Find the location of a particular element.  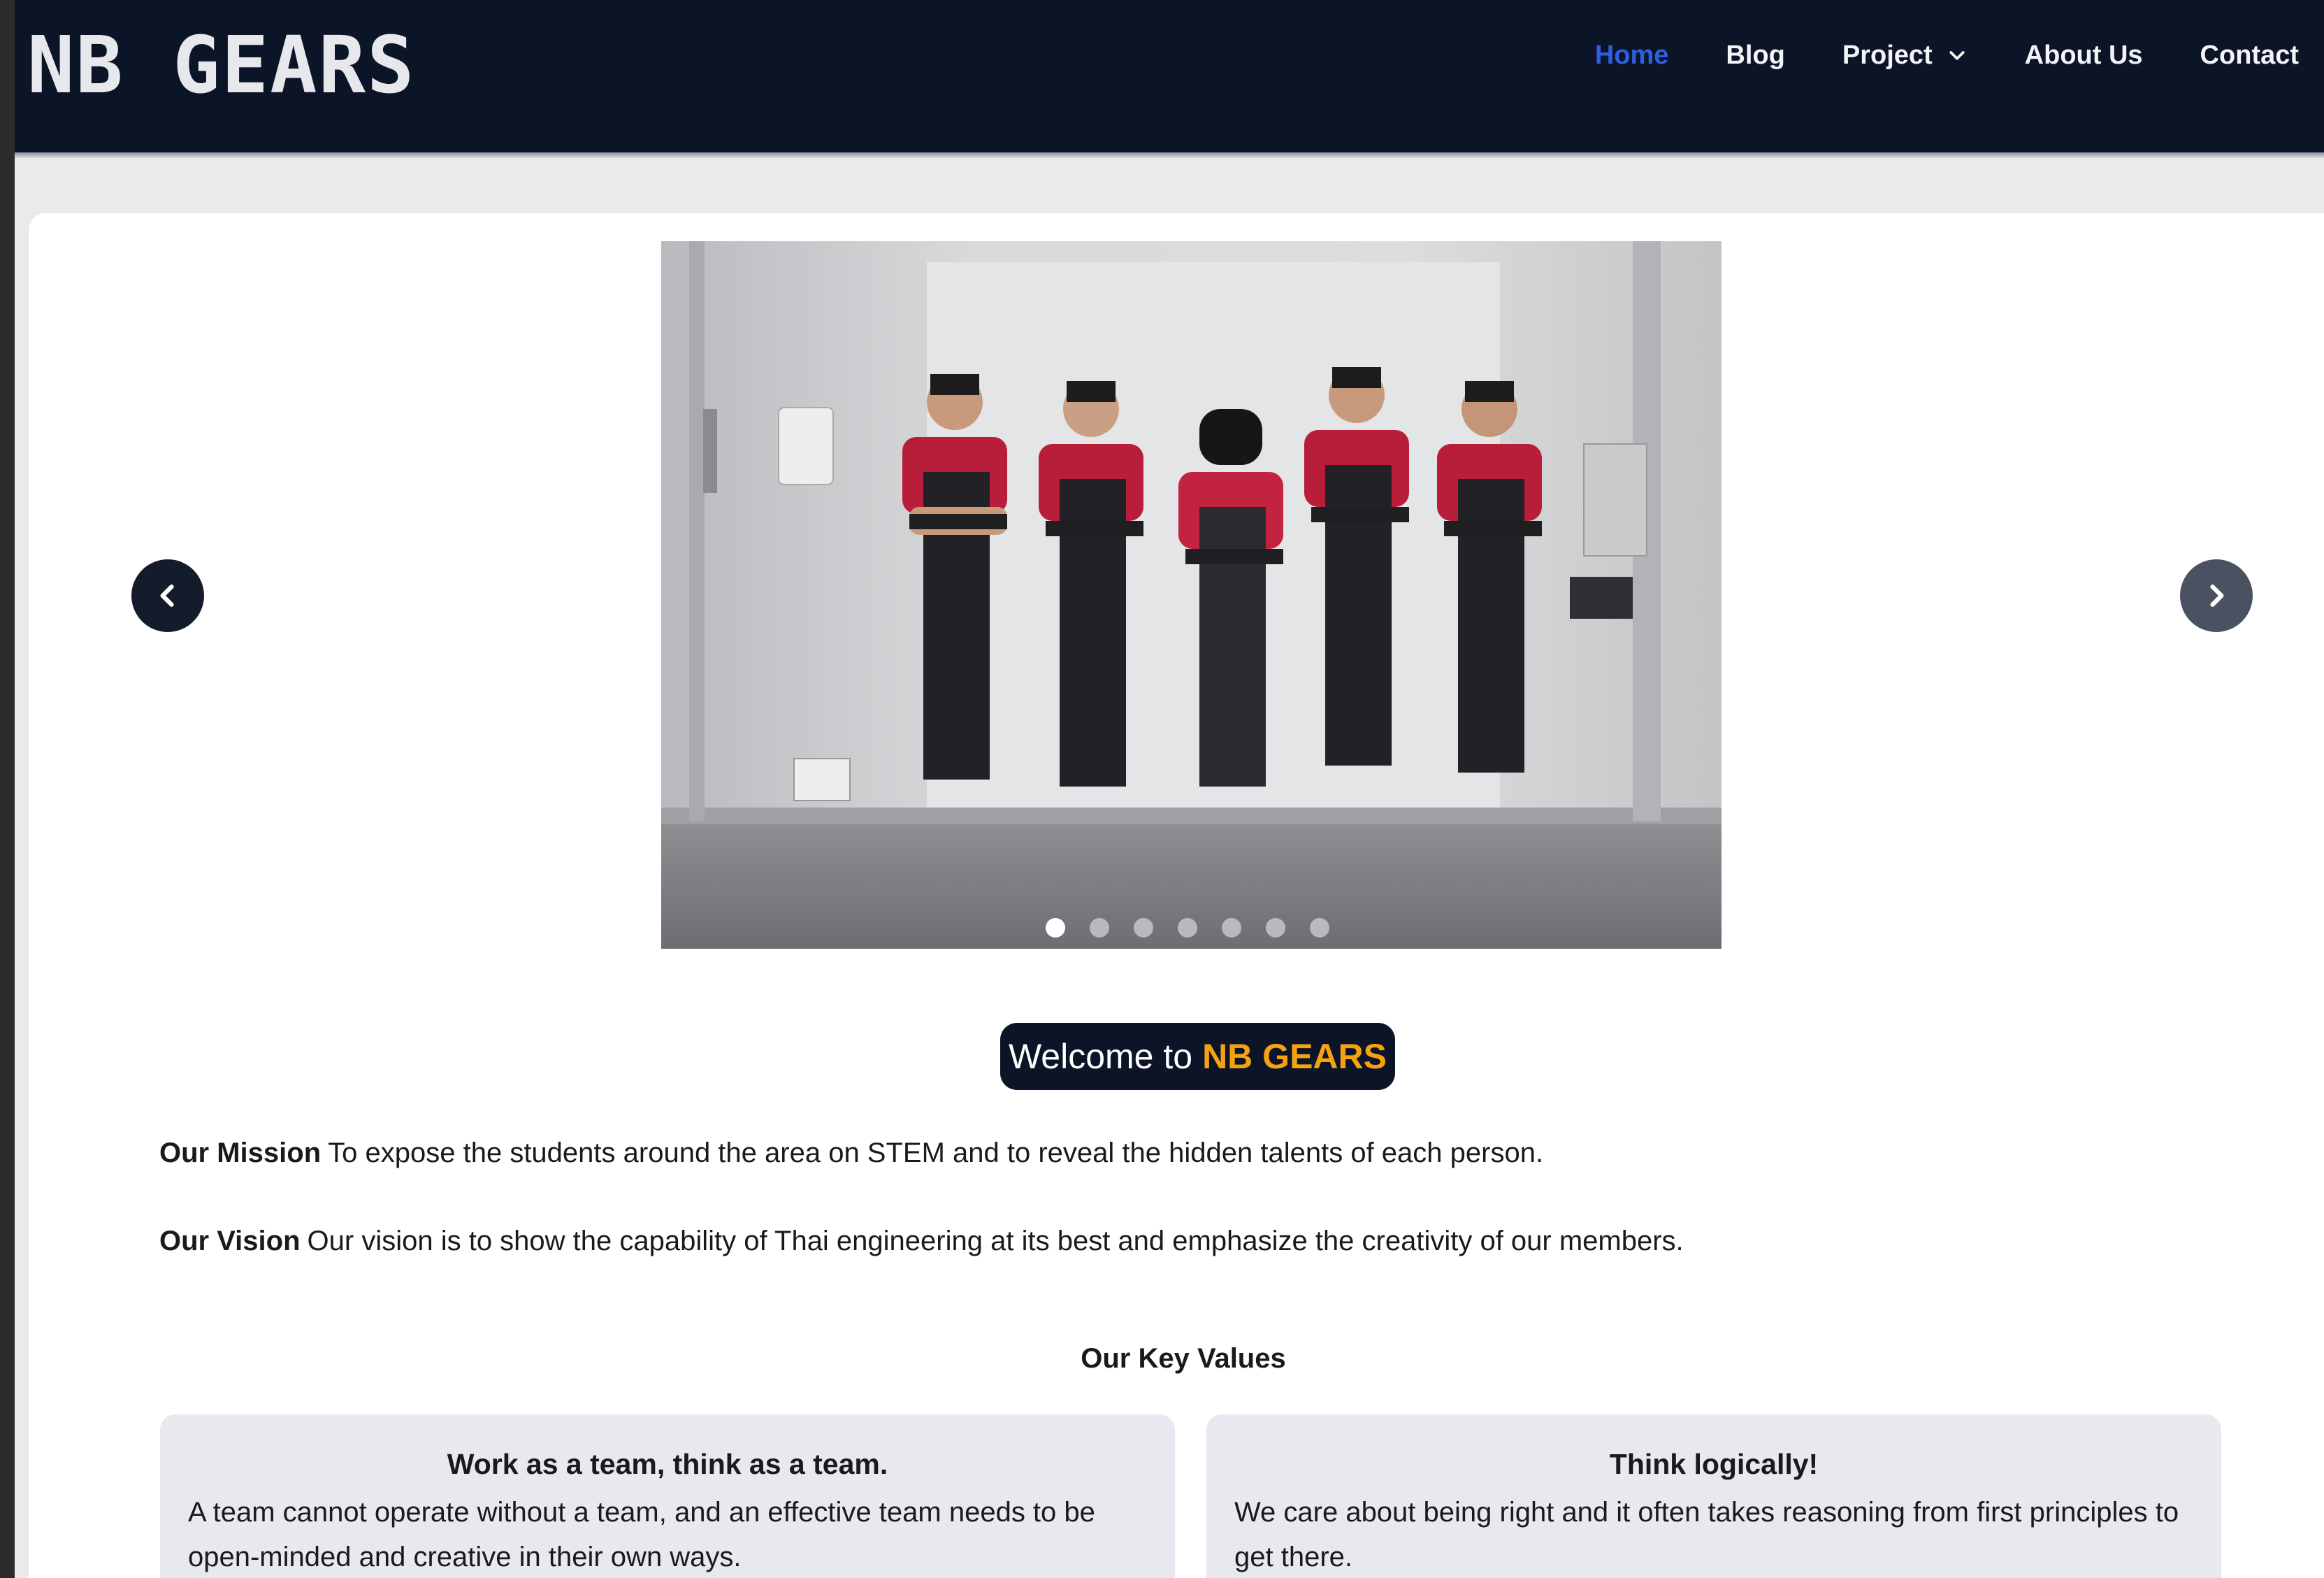

vision-label: Our Vision is located at coordinates (230, 1241).